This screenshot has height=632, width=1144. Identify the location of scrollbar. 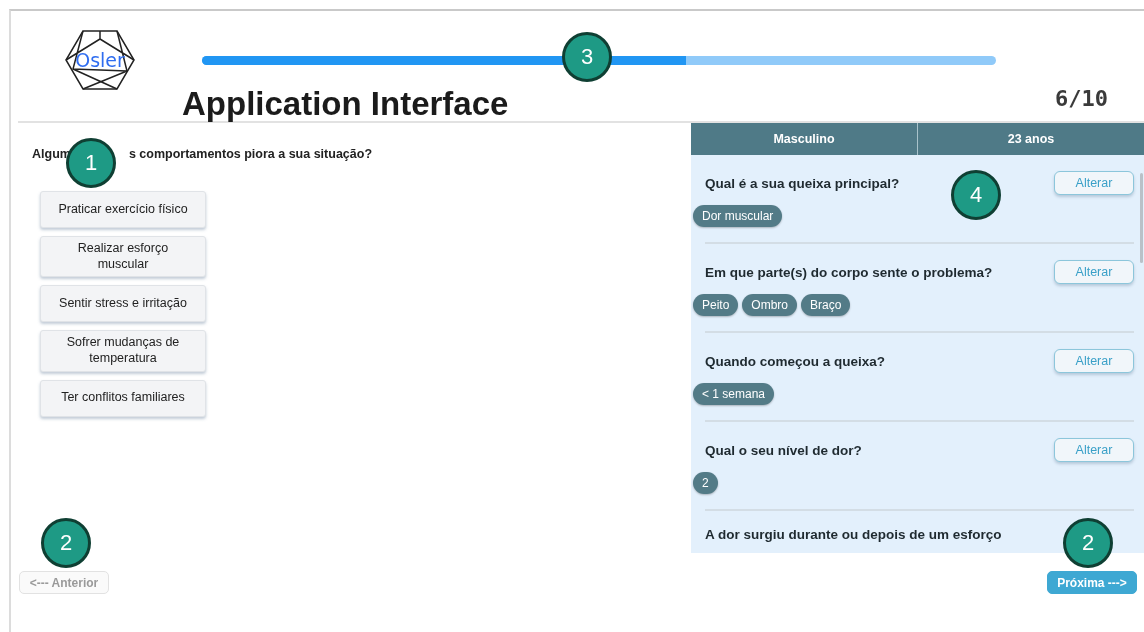
(1141, 218).